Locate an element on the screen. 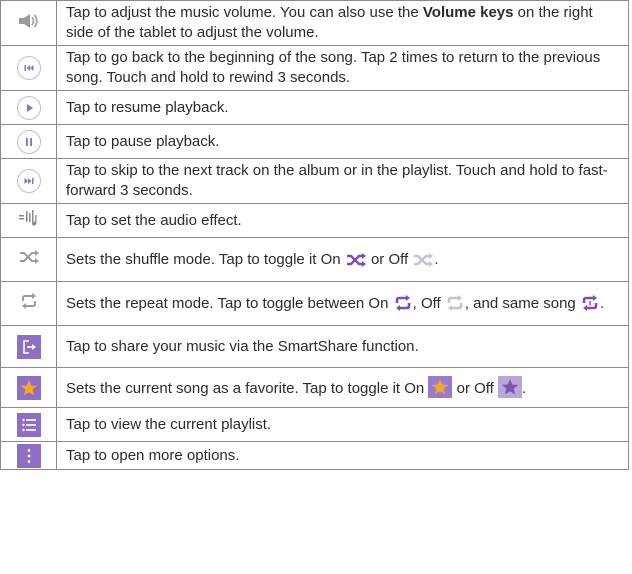  fast-forward-icon is located at coordinates (28, 181).